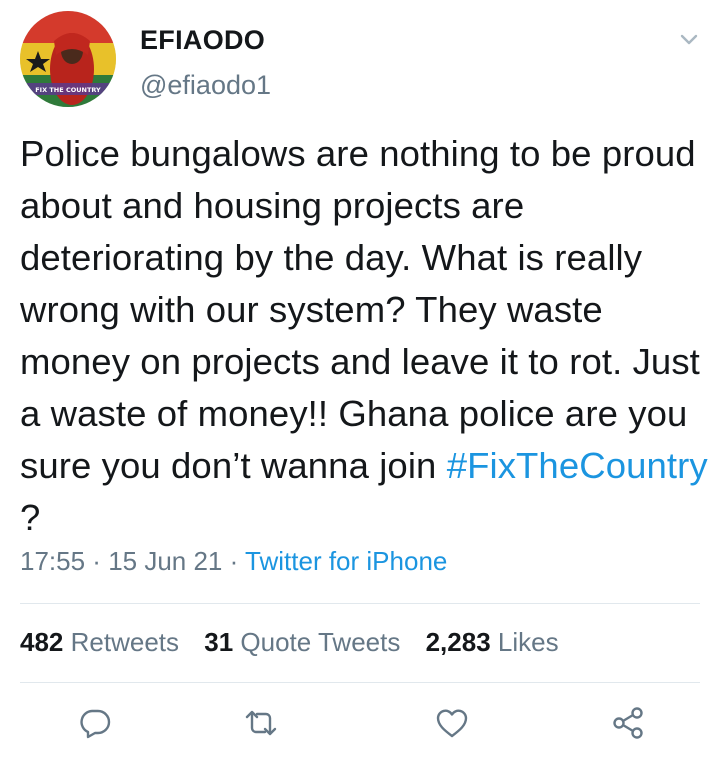 The width and height of the screenshot is (720, 768). I want to click on retweets-count: 482, so click(42, 642).